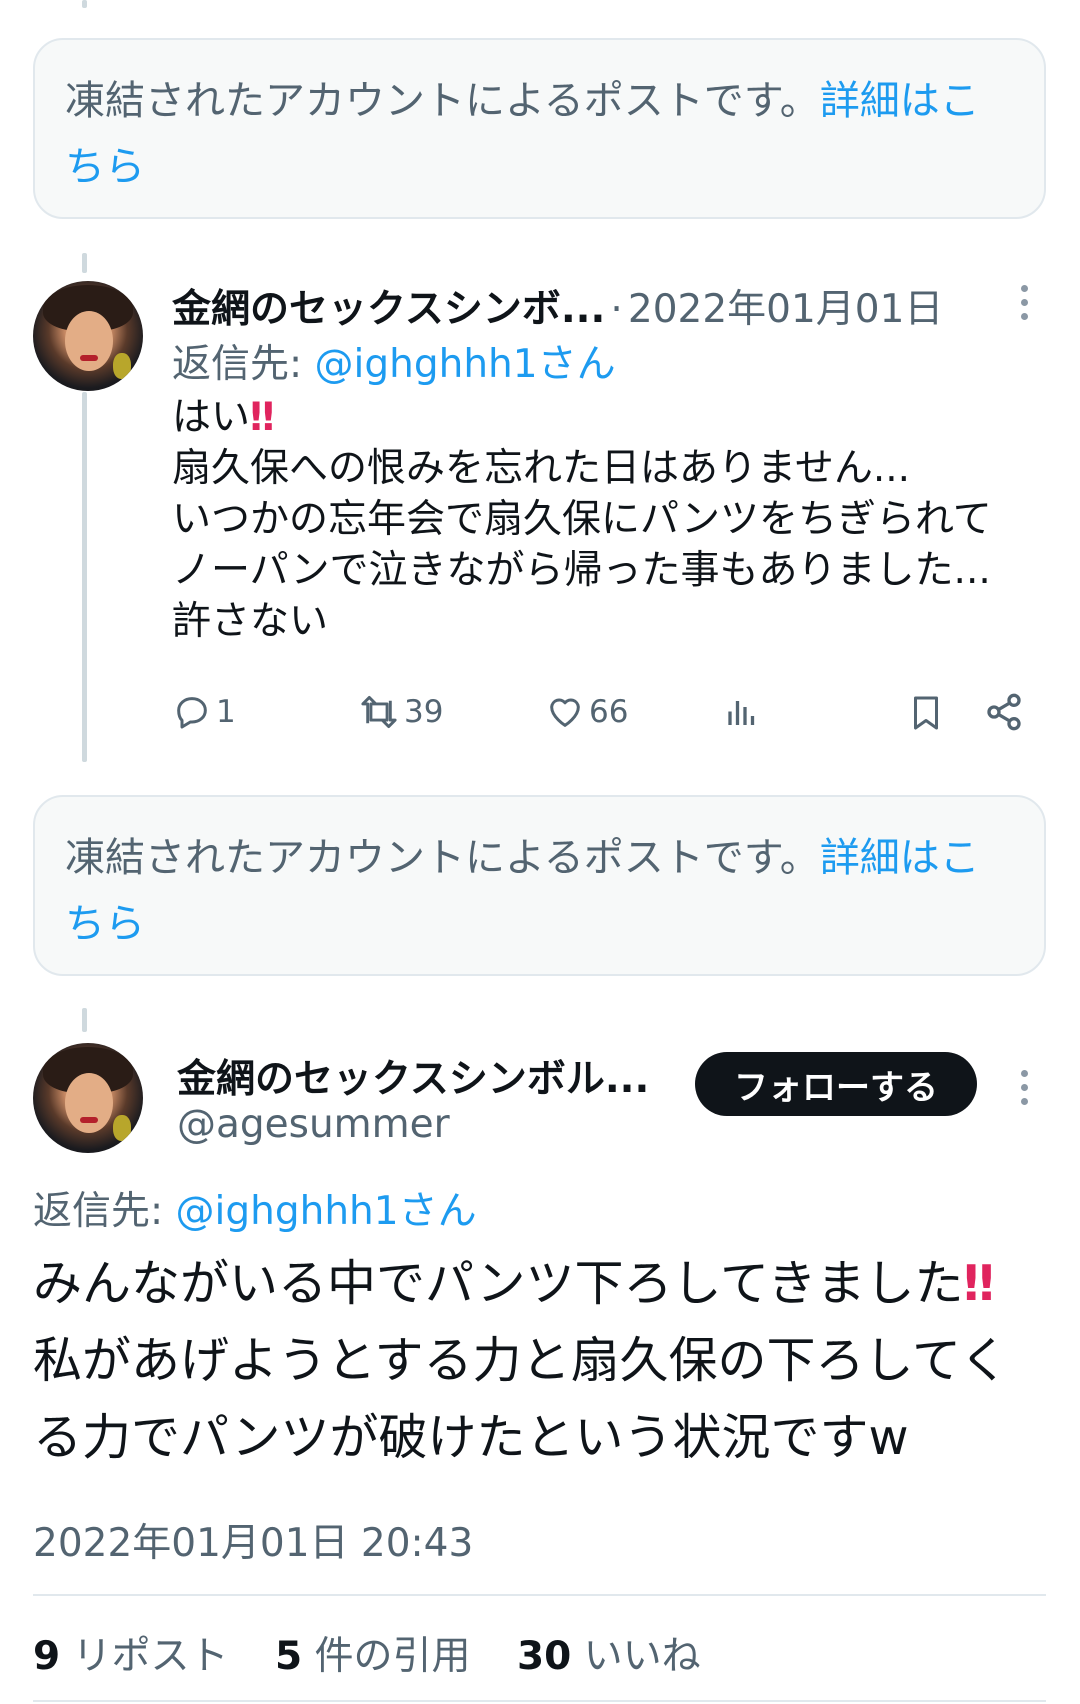 Image resolution: width=1080 pixels, height=1704 pixels. I want to click on thread-line-top, so click(84, 4).